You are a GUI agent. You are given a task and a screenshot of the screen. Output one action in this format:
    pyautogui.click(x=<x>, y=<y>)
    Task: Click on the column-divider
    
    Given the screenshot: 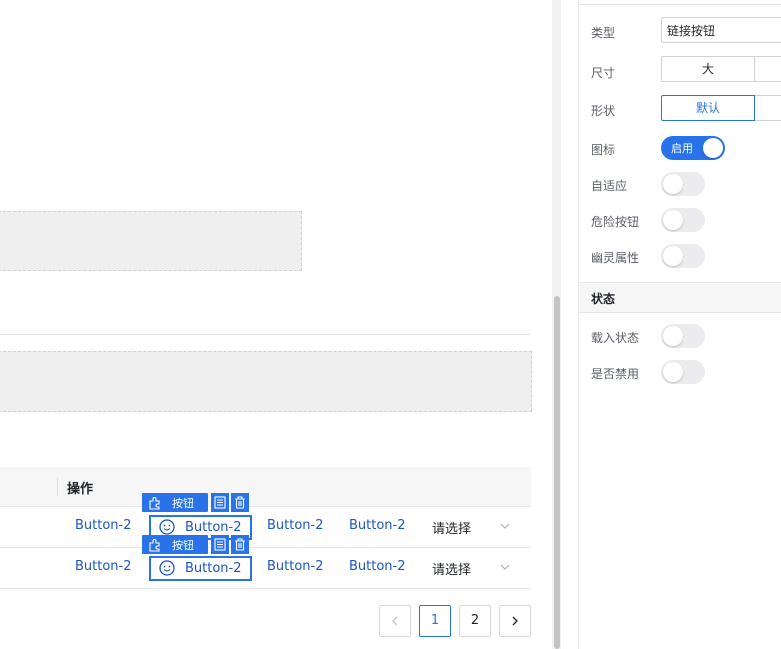 What is the action you would take?
    pyautogui.click(x=57, y=487)
    